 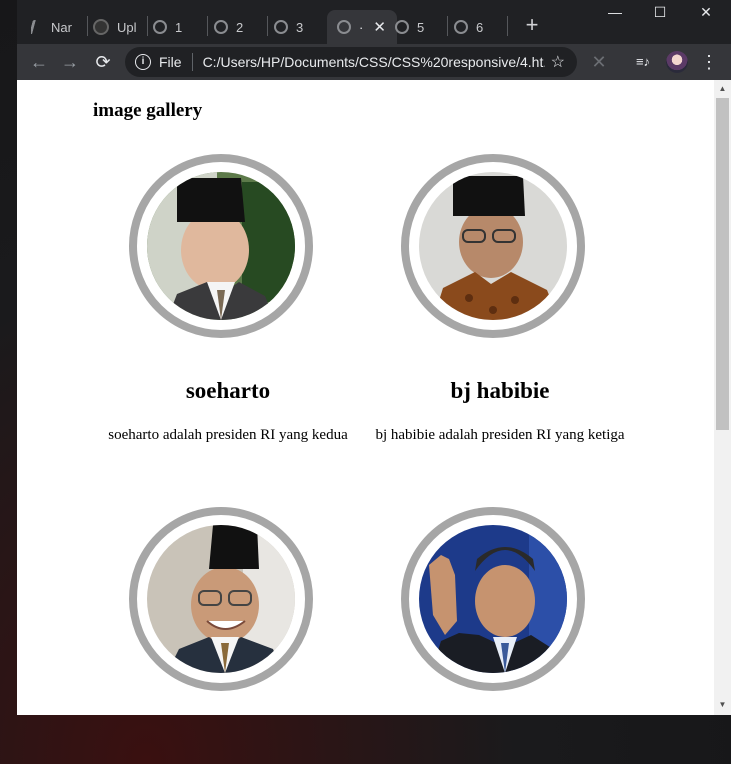 I want to click on tab-nar: Nar, so click(x=55, y=27).